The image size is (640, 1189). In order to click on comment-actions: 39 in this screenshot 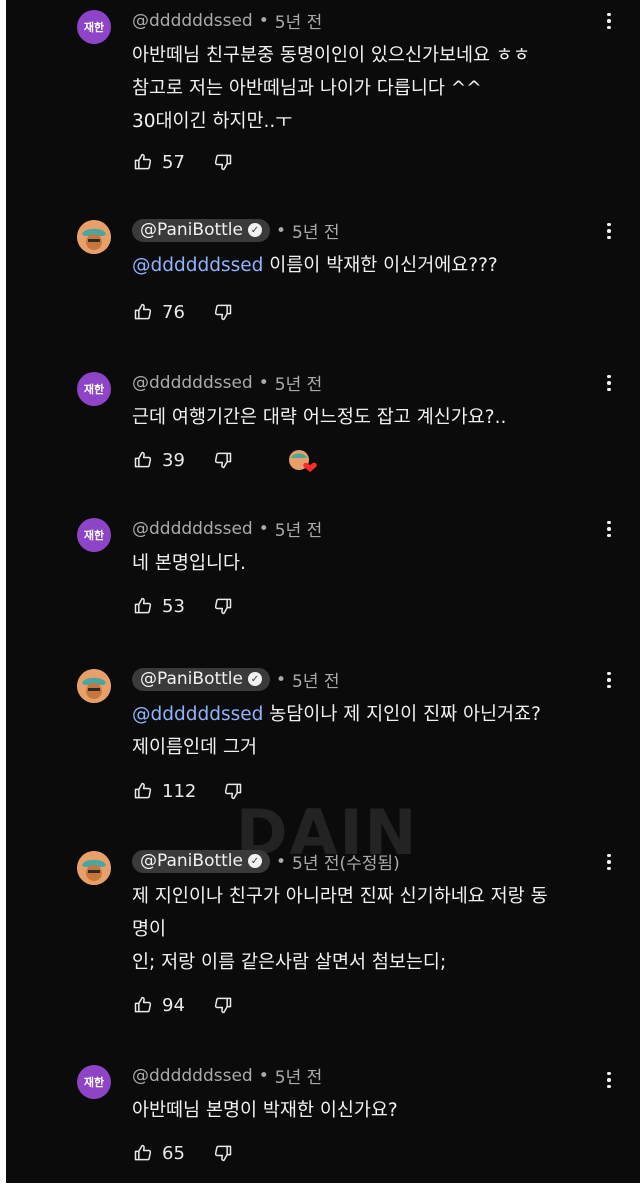, I will do `click(183, 460)`.